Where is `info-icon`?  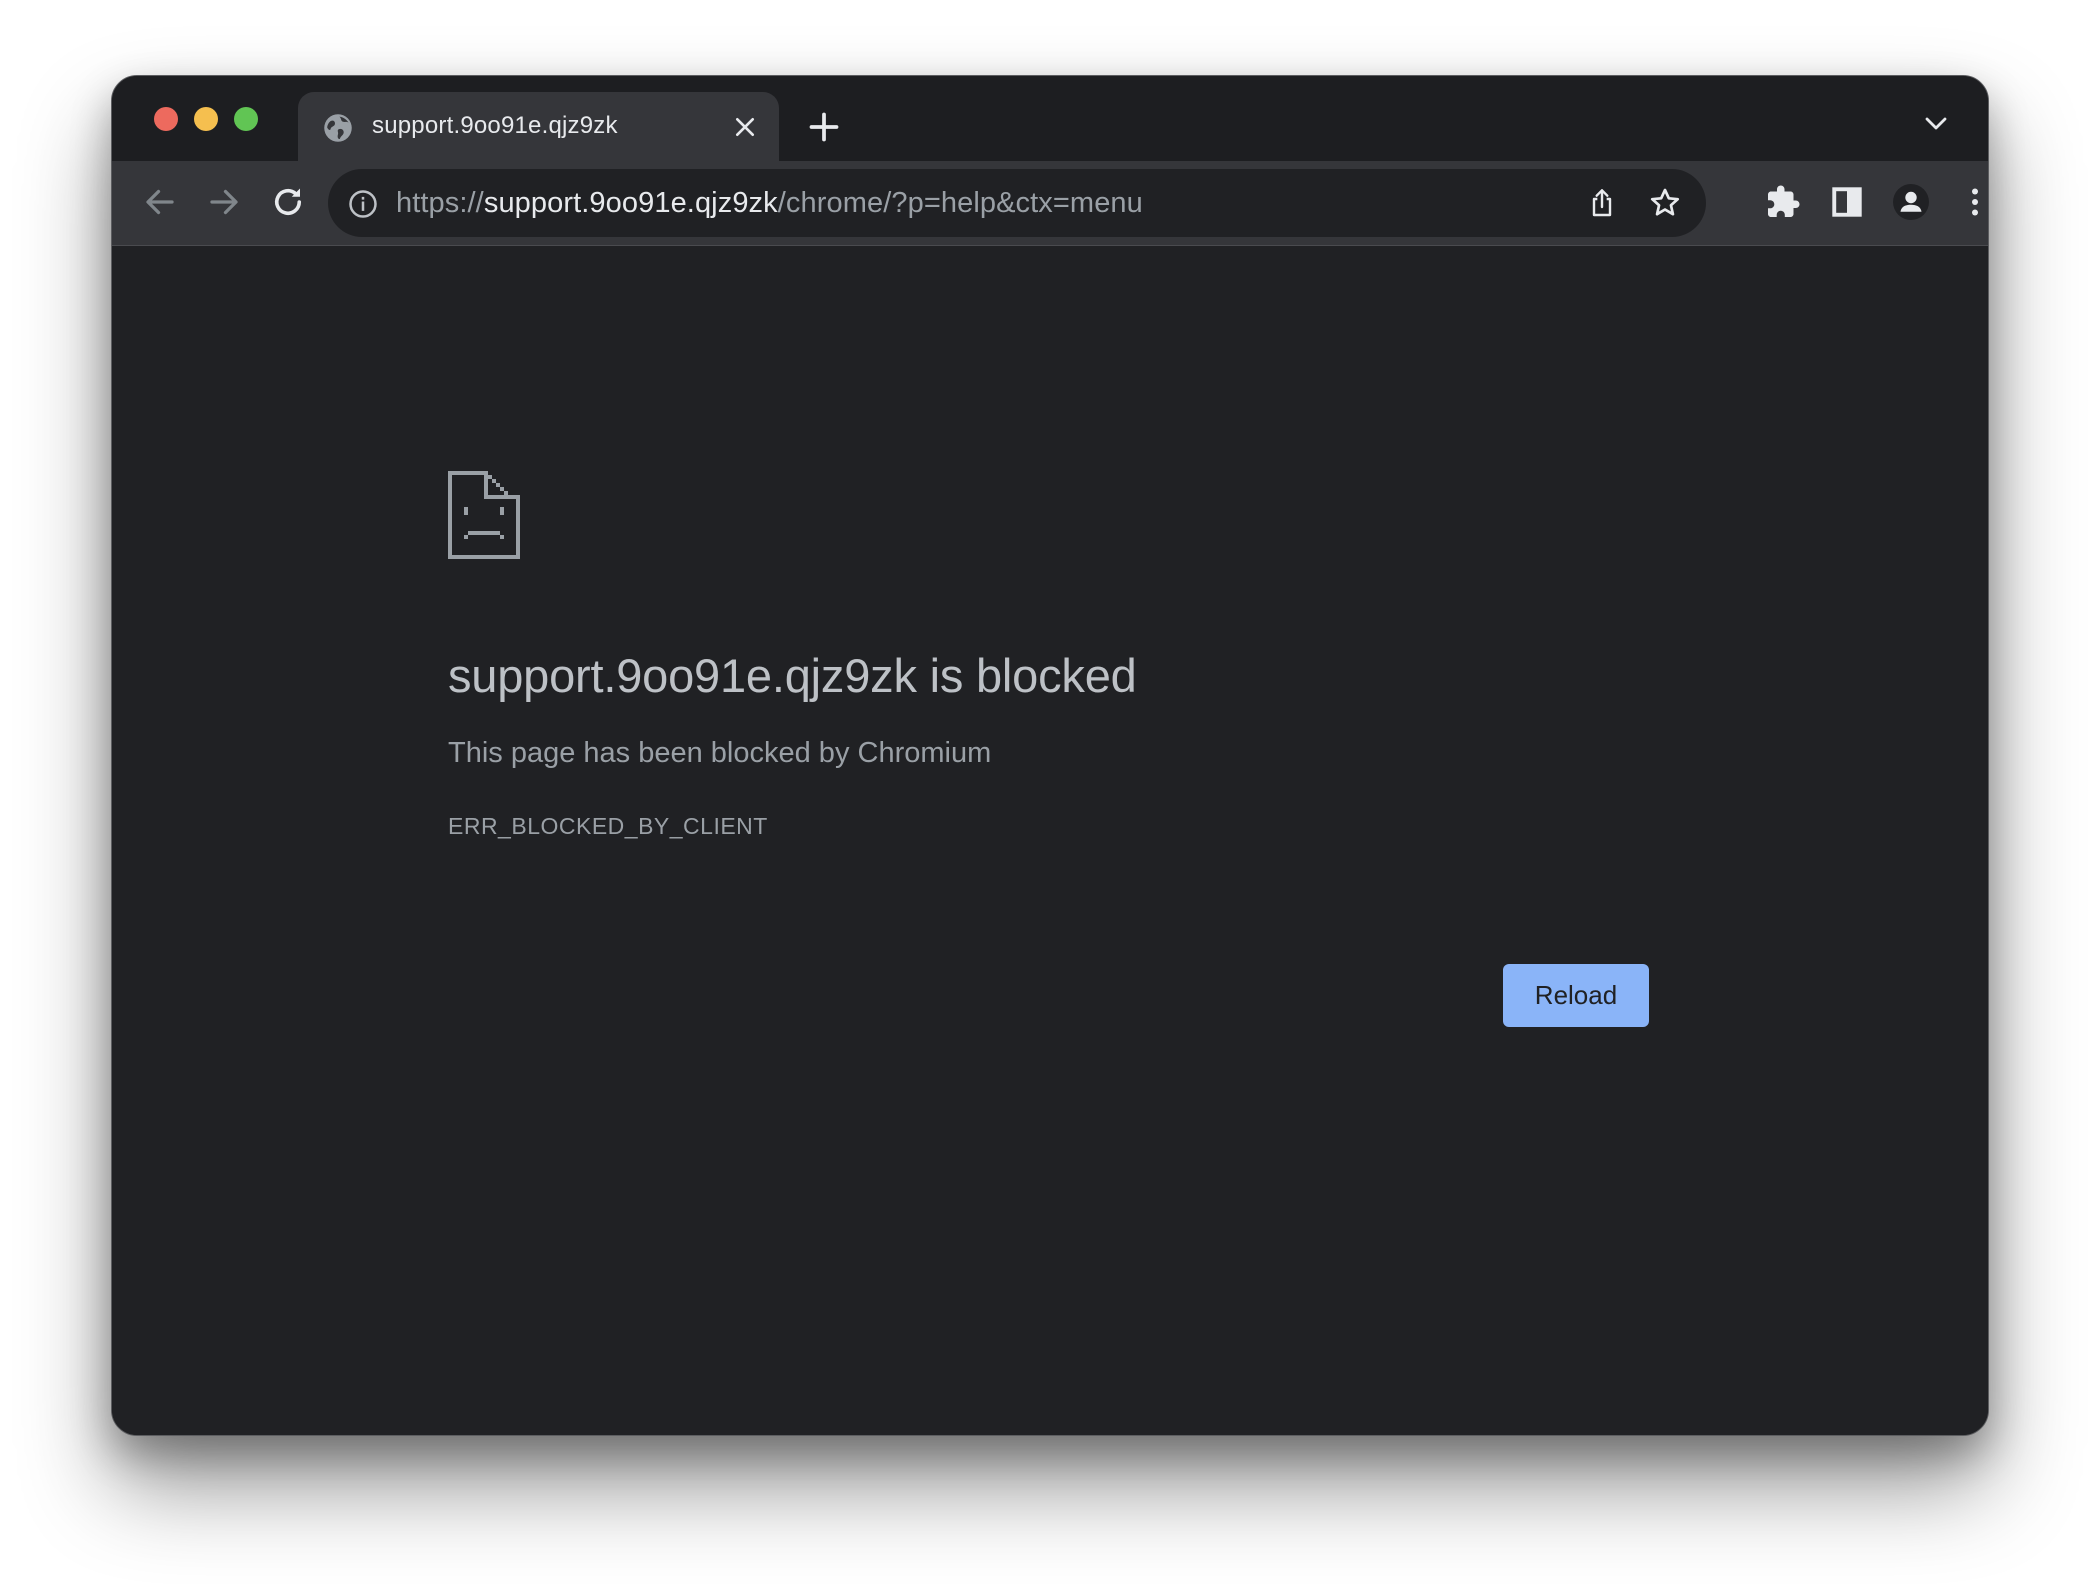 info-icon is located at coordinates (363, 204).